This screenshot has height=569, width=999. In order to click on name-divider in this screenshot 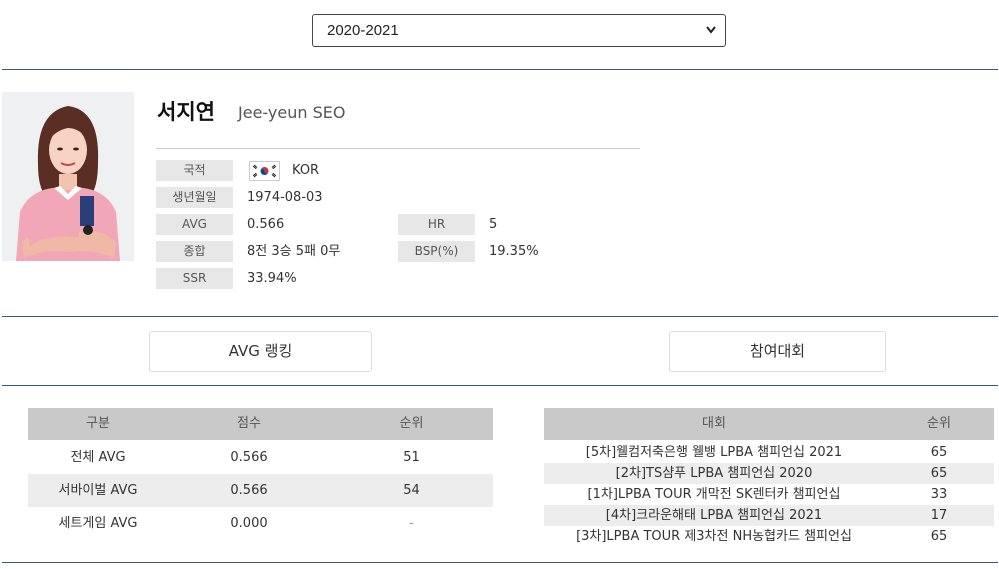, I will do `click(398, 148)`.